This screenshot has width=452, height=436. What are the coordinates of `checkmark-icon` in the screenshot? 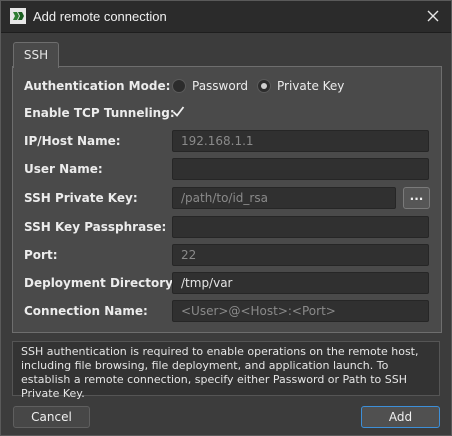 It's located at (178, 111).